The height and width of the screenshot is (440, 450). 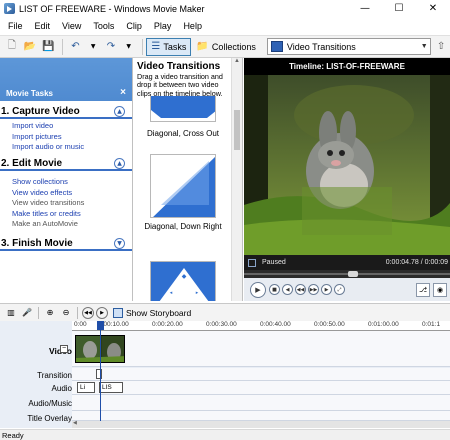 What do you see at coordinates (183, 109) in the screenshot?
I see `transition-item-partial` at bounding box center [183, 109].